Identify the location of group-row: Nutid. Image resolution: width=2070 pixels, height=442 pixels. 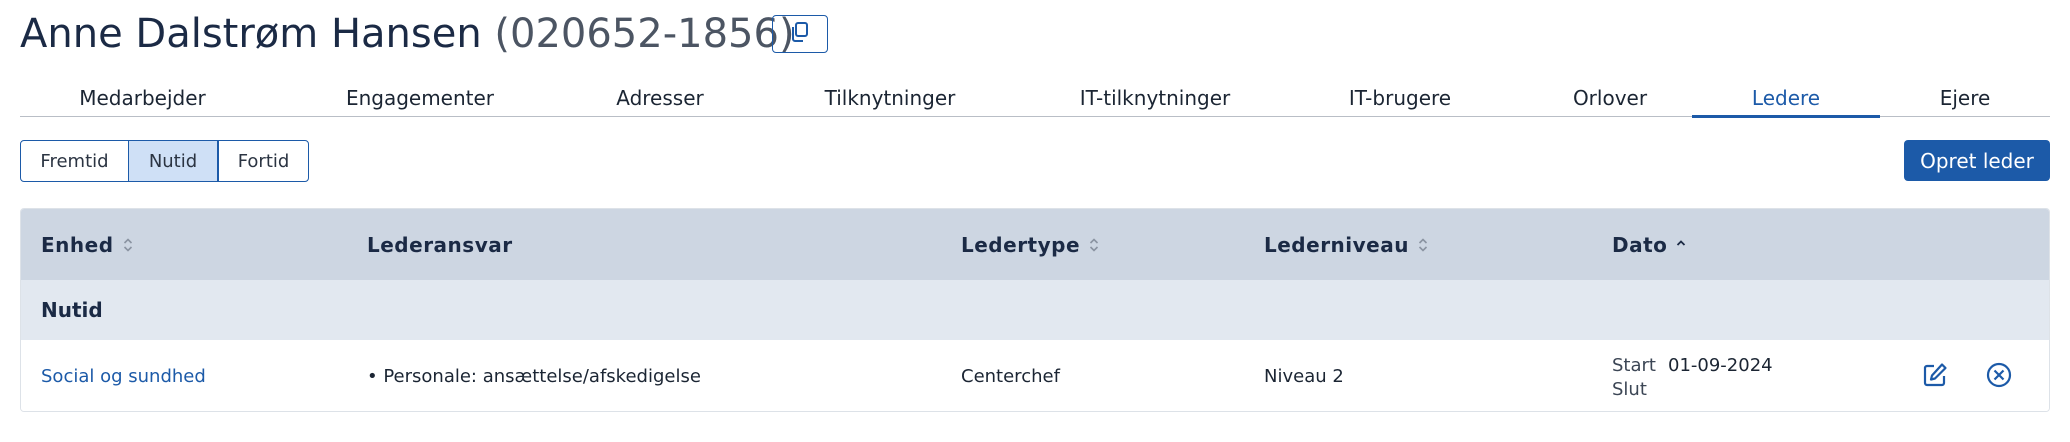
(1035, 310).